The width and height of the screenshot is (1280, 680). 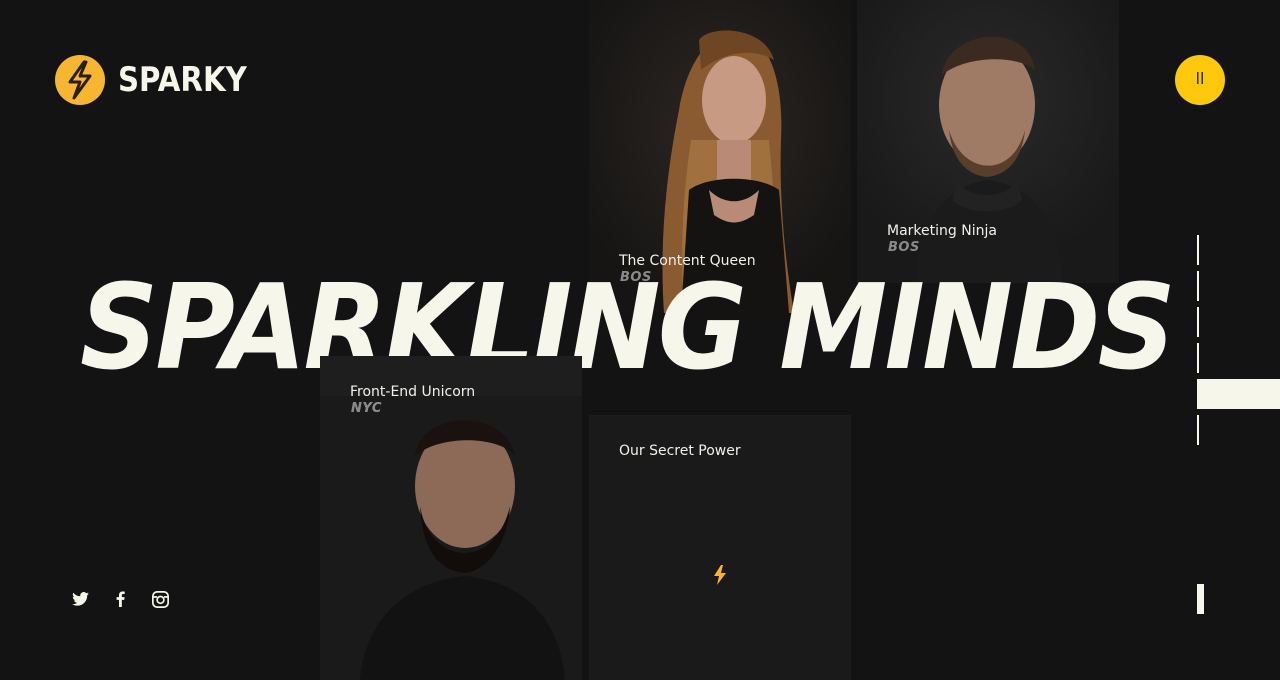 What do you see at coordinates (413, 392) in the screenshot?
I see `card-title-overlay: Front-End Unicorn` at bounding box center [413, 392].